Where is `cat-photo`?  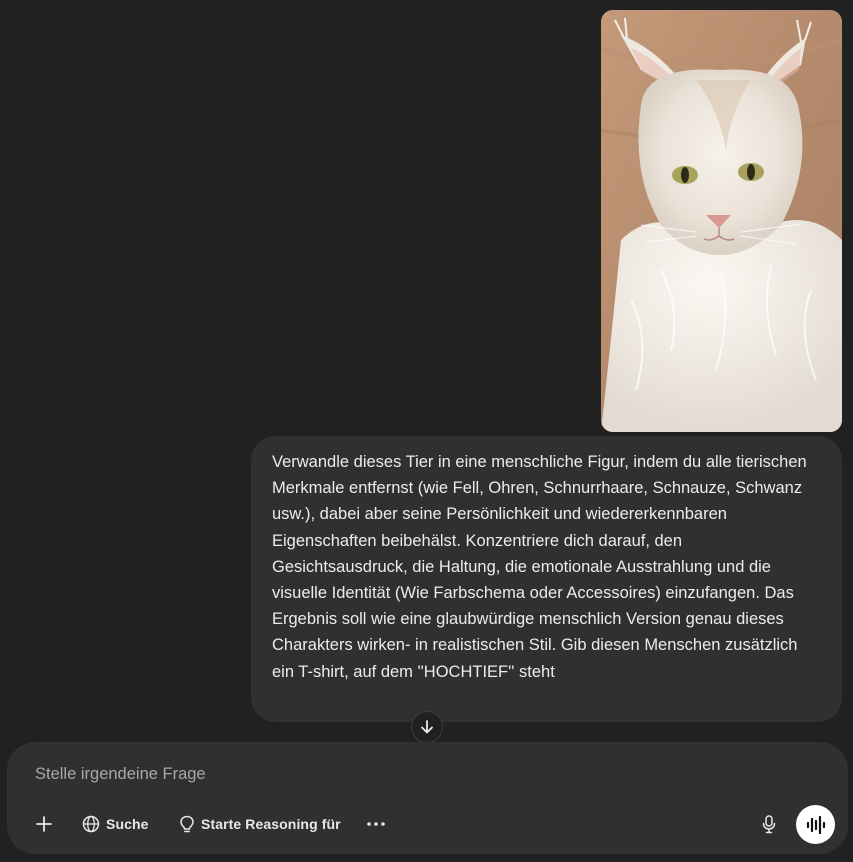
cat-photo is located at coordinates (721, 221).